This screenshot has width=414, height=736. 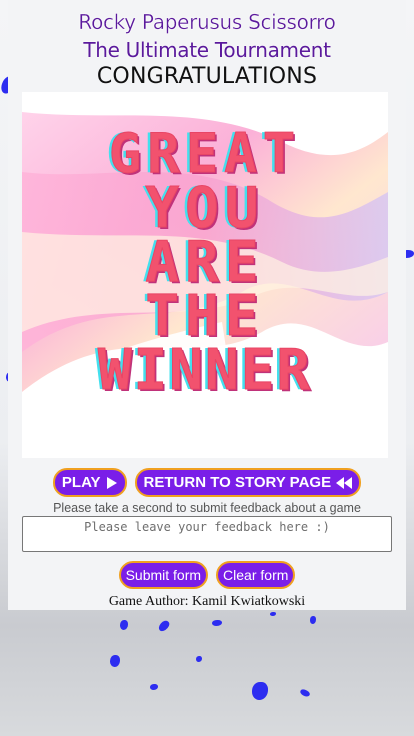 I want to click on game-subtitle: The Ultimate Tournament, so click(x=207, y=50).